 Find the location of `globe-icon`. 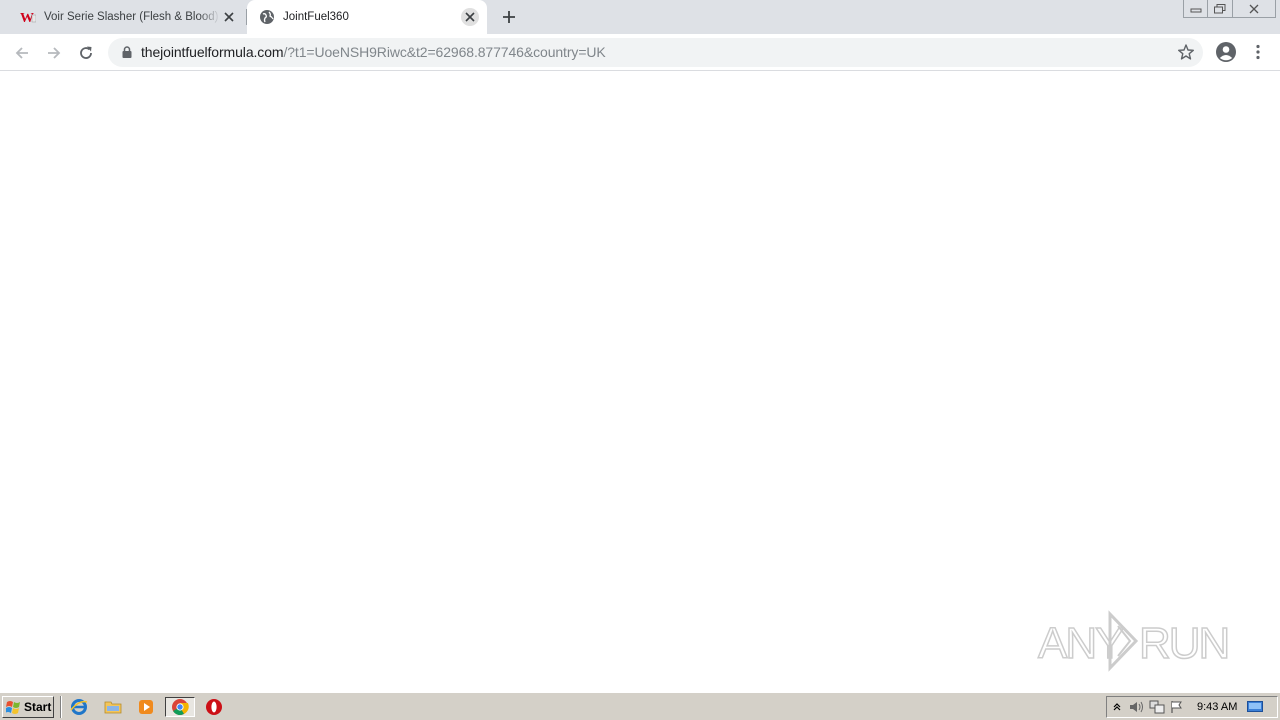

globe-icon is located at coordinates (267, 17).